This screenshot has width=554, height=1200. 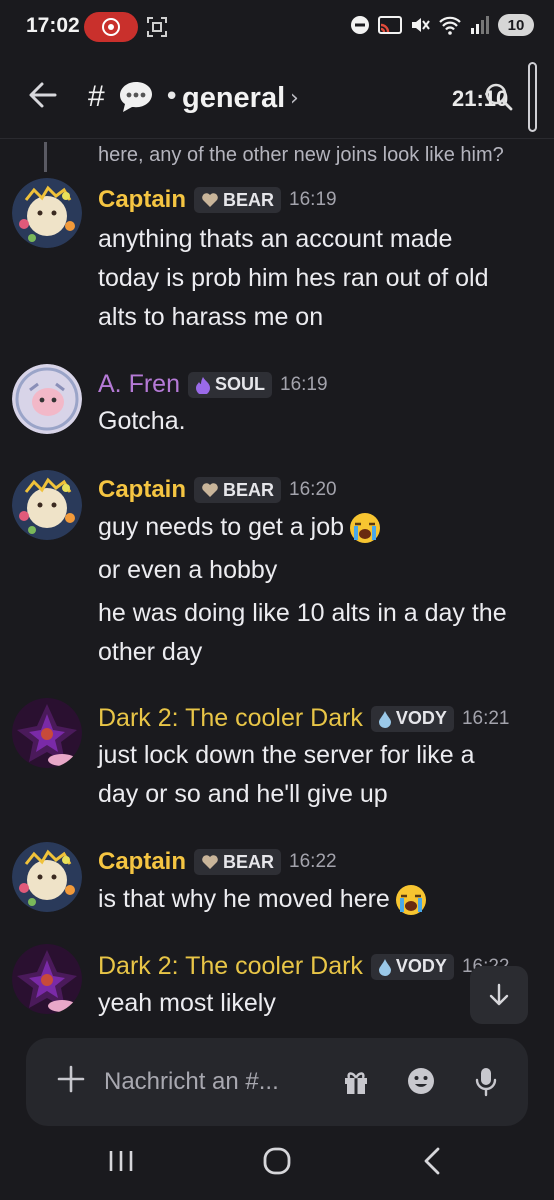 What do you see at coordinates (421, 1083) in the screenshot?
I see `emoji-icon` at bounding box center [421, 1083].